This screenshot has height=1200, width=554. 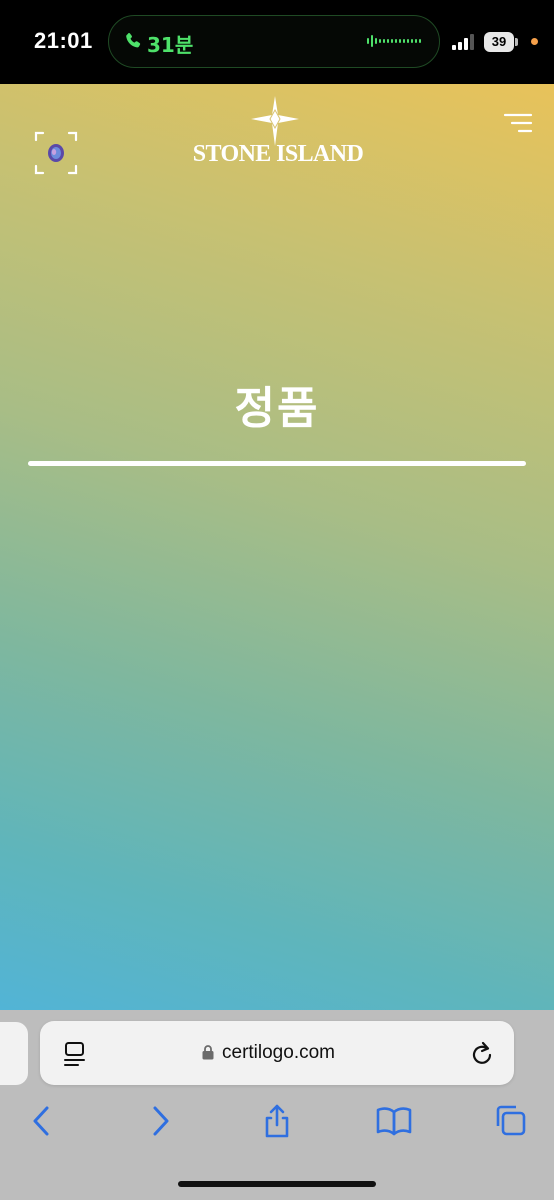 What do you see at coordinates (161, 1121) in the screenshot?
I see `forward-icon` at bounding box center [161, 1121].